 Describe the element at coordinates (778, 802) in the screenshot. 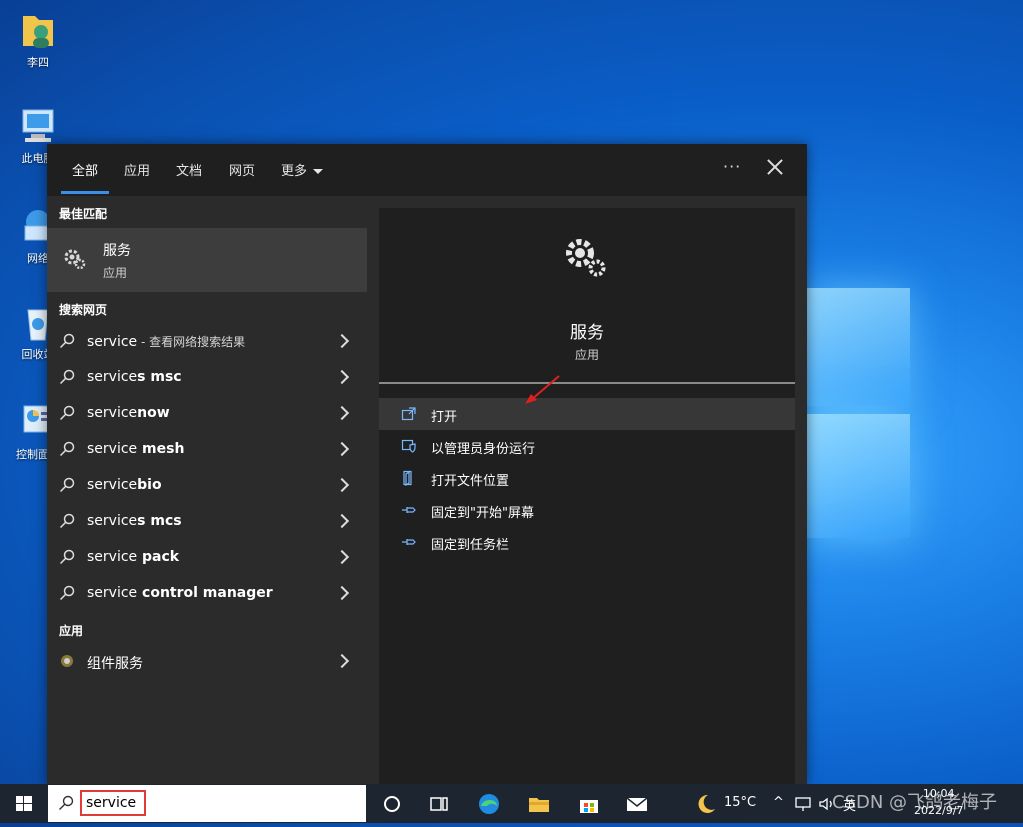

I see `chevron-up-icon: ^` at that location.